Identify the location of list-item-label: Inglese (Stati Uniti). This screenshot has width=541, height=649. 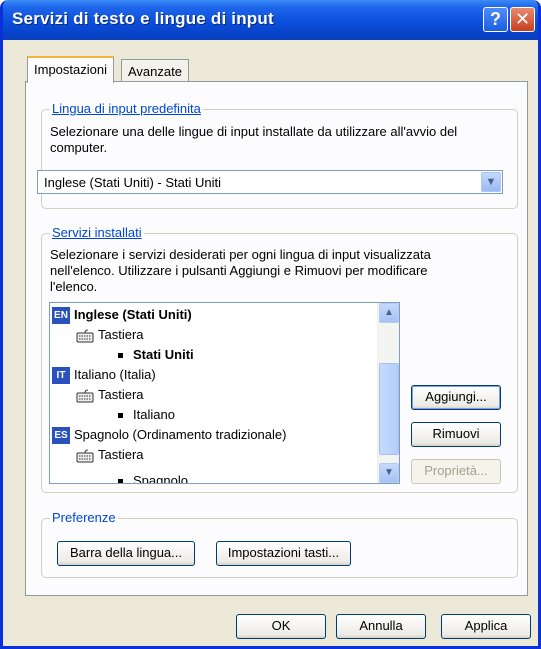
(133, 314).